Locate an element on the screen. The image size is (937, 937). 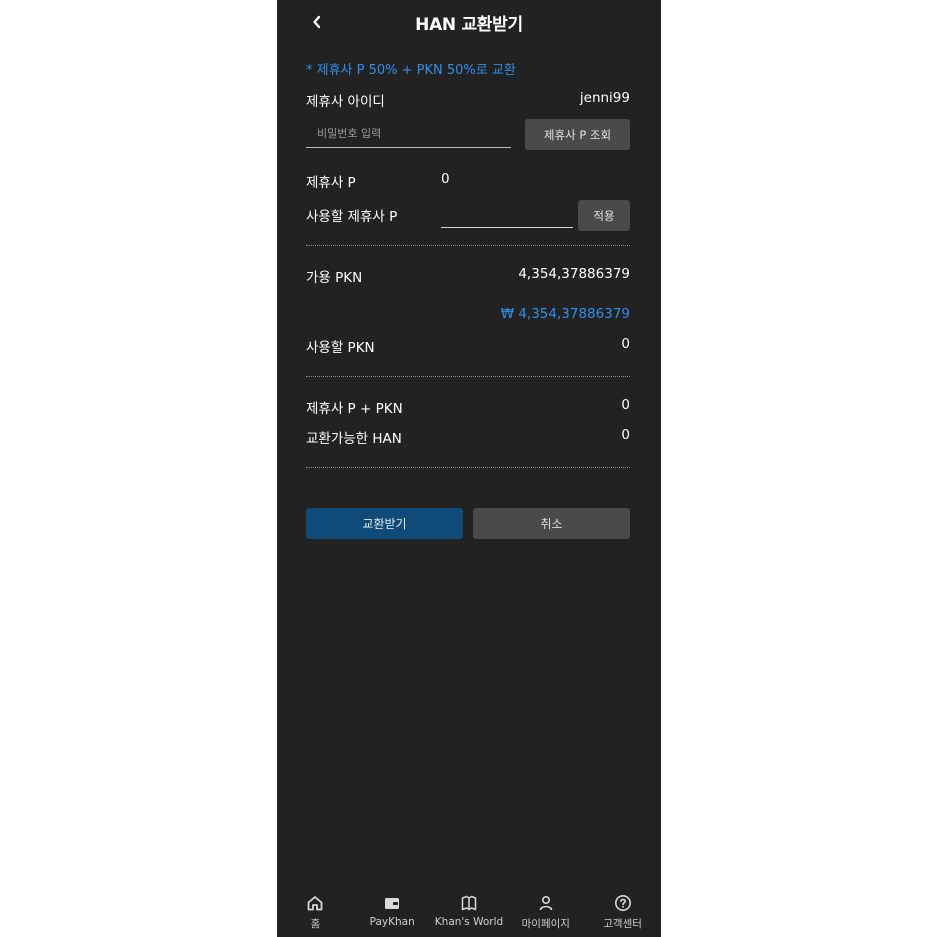
nav-item-mypage: 마이페이지 is located at coordinates (545, 912).